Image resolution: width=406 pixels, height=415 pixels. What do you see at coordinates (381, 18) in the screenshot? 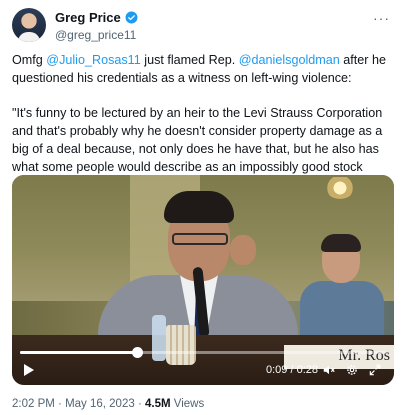
I see `more-dots-icon: ···` at bounding box center [381, 18].